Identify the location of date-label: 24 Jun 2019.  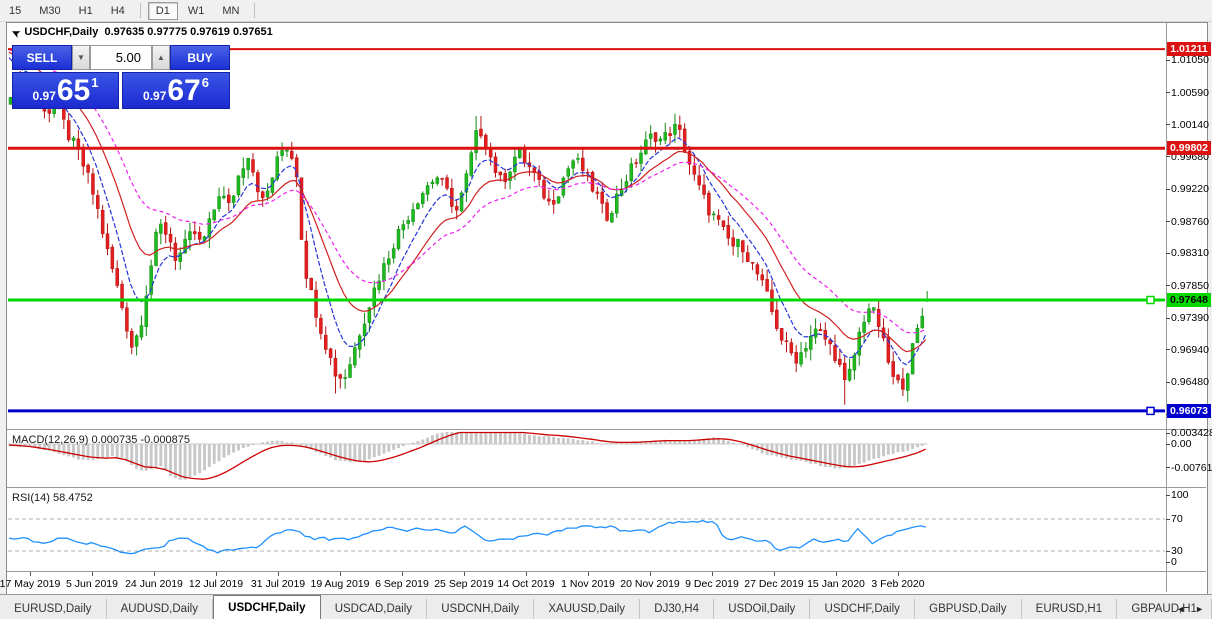
(154, 584).